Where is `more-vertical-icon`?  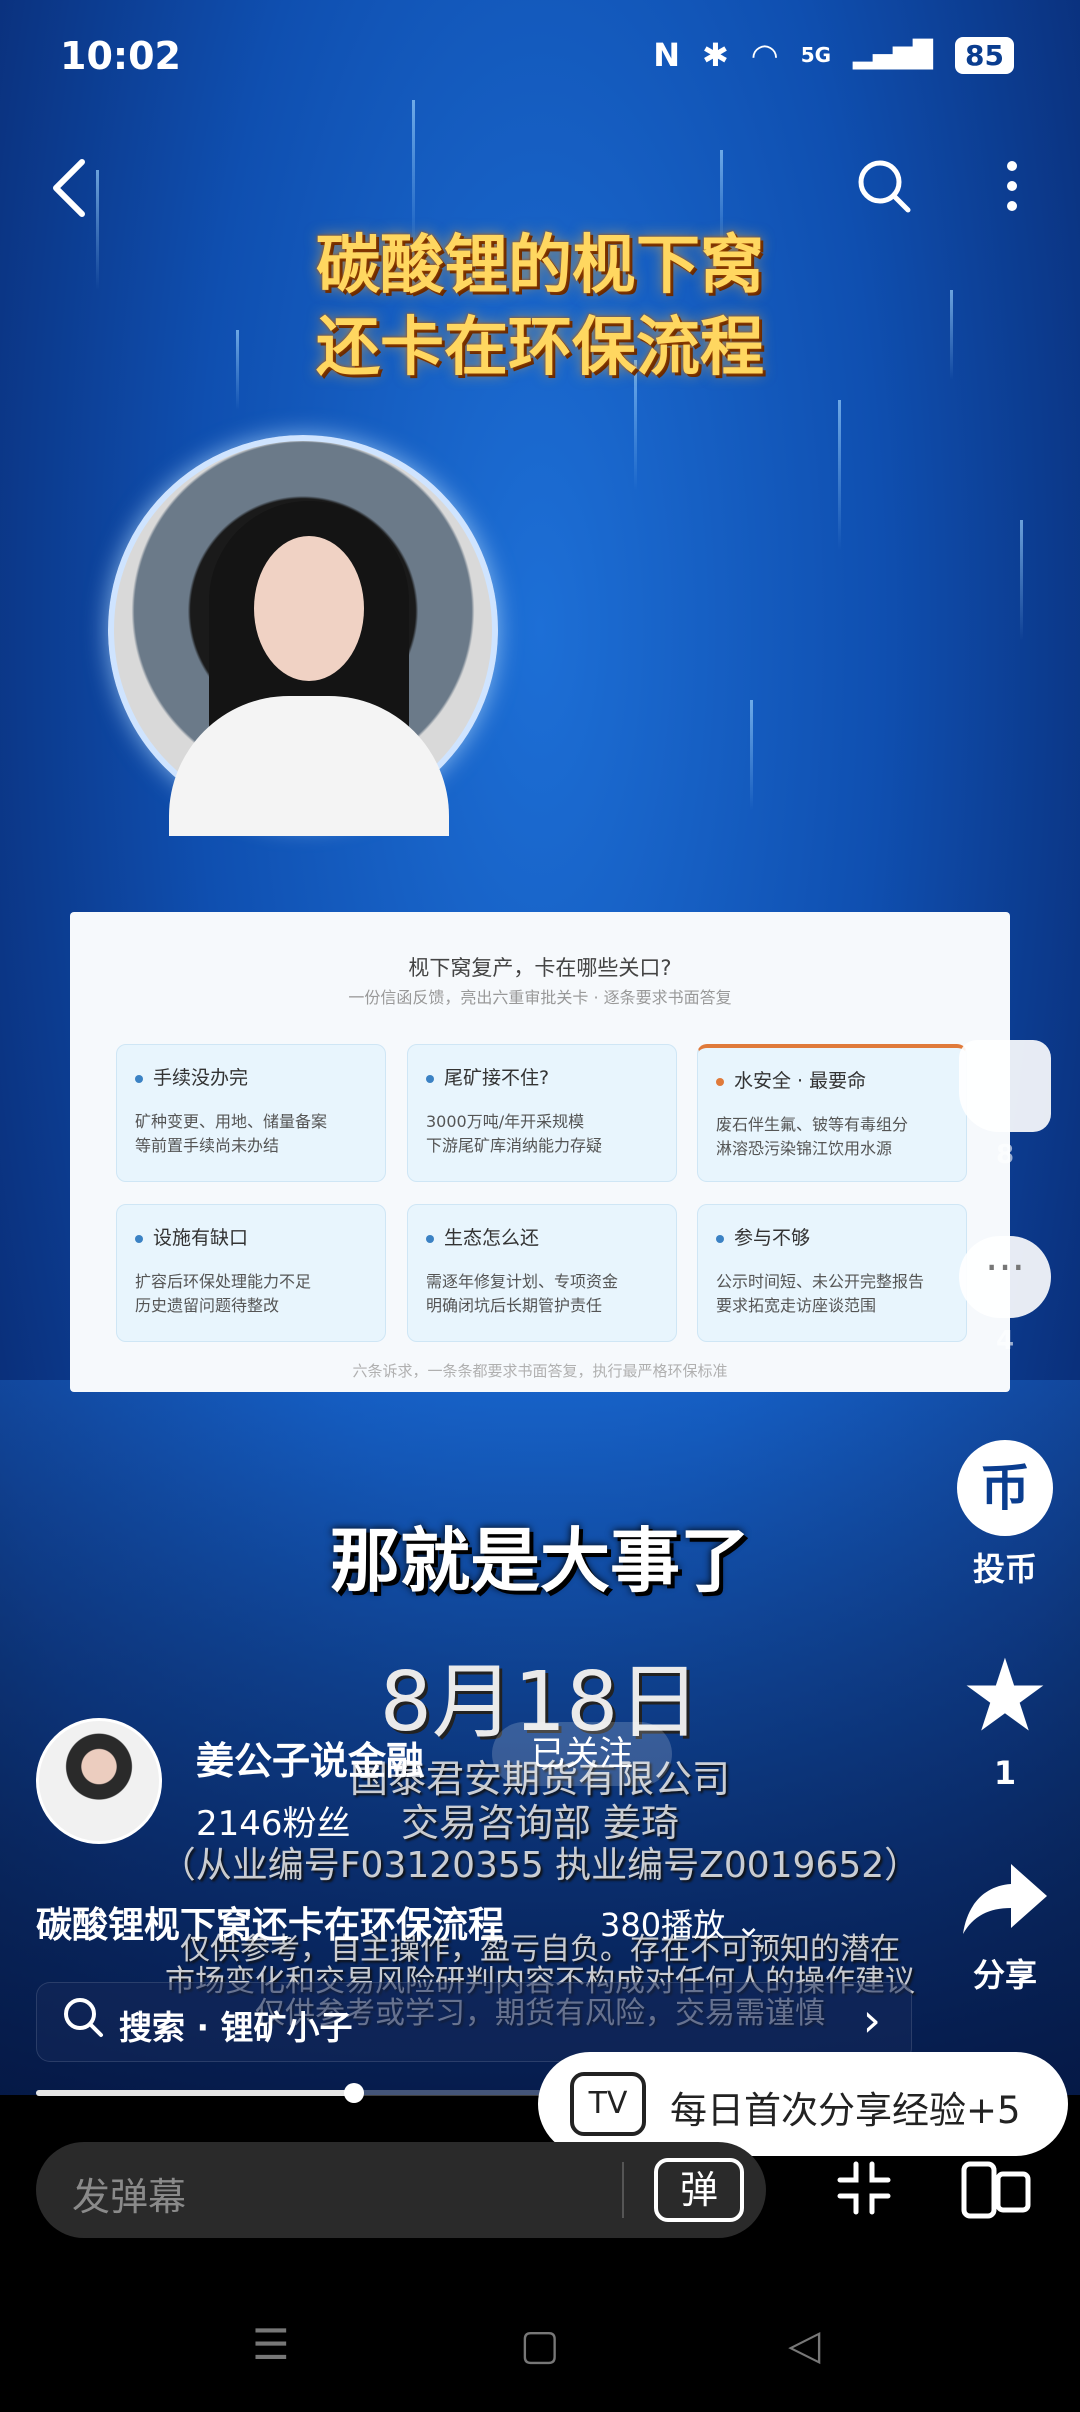 more-vertical-icon is located at coordinates (1012, 193).